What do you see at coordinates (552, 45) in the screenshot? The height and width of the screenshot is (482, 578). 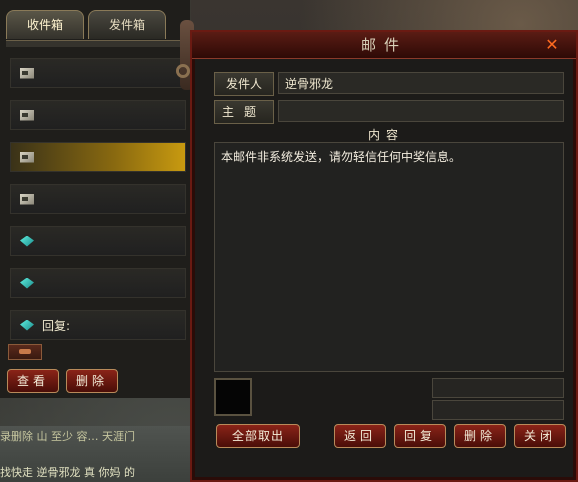 I see `close-icon: ✕` at bounding box center [552, 45].